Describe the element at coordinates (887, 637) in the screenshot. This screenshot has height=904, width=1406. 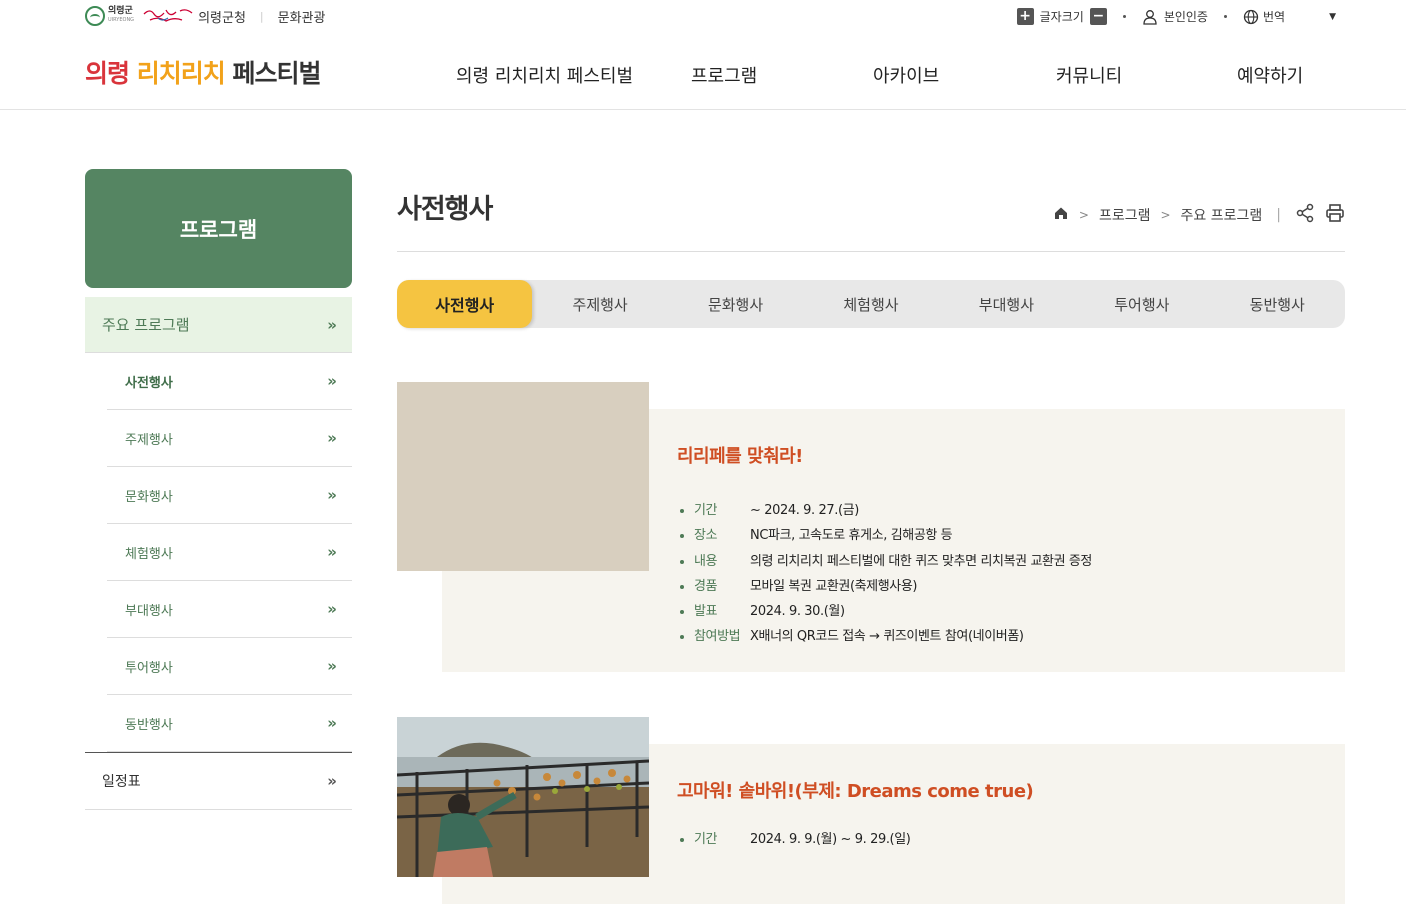
I see `detail-value: X배너의 QR코드 접속 → 퀴즈이벤트 참여(네이버폼)` at that location.